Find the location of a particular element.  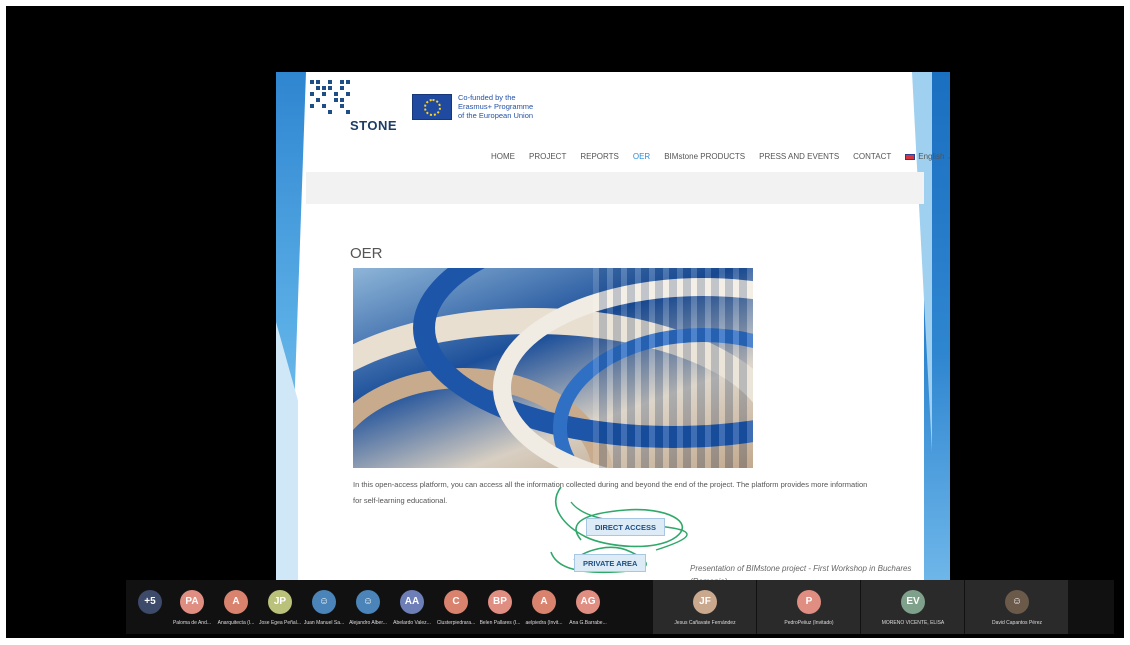

more-participants-badge: +5 is located at coordinates (150, 602).